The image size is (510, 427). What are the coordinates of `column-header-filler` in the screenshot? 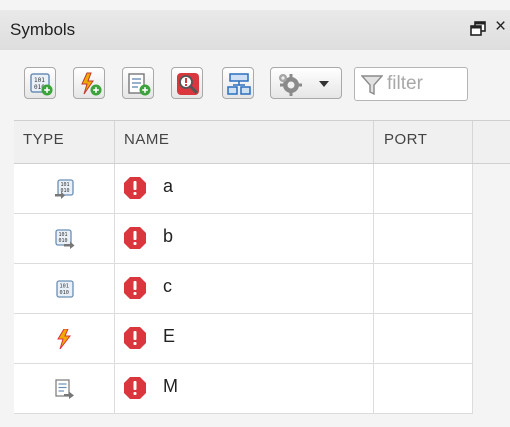 It's located at (491, 142).